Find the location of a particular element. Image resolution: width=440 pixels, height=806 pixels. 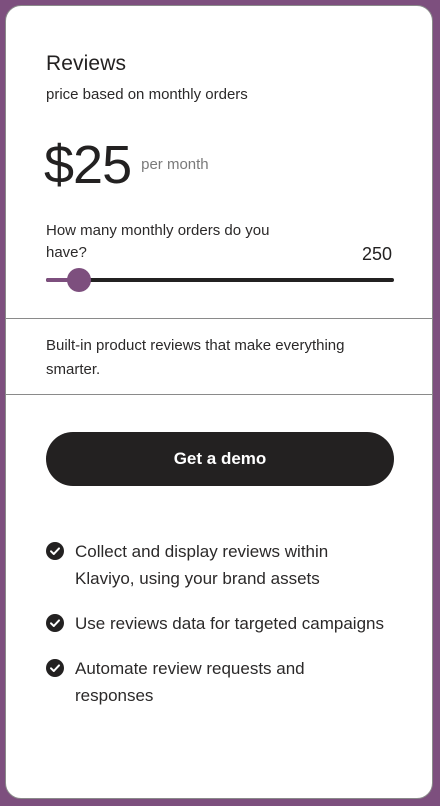

divider-top is located at coordinates (219, 318).